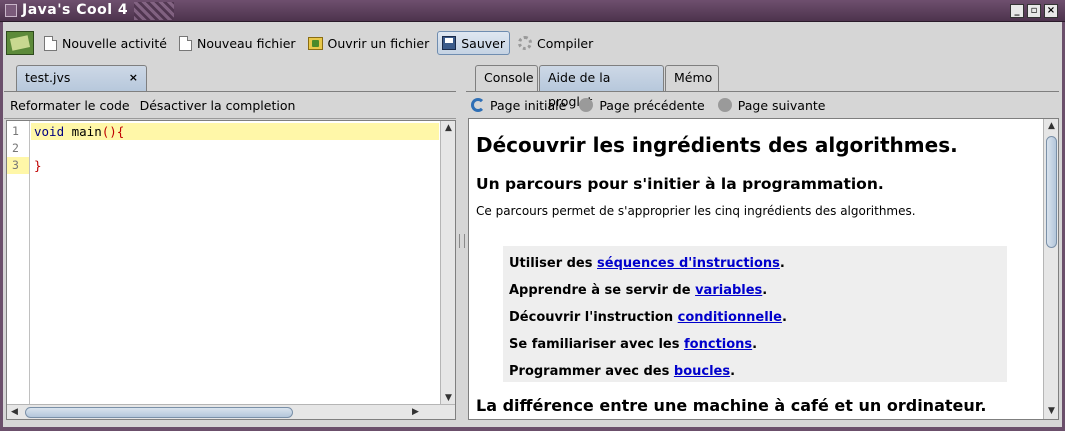  What do you see at coordinates (1051, 11) in the screenshot?
I see `close-window-button: ×` at bounding box center [1051, 11].